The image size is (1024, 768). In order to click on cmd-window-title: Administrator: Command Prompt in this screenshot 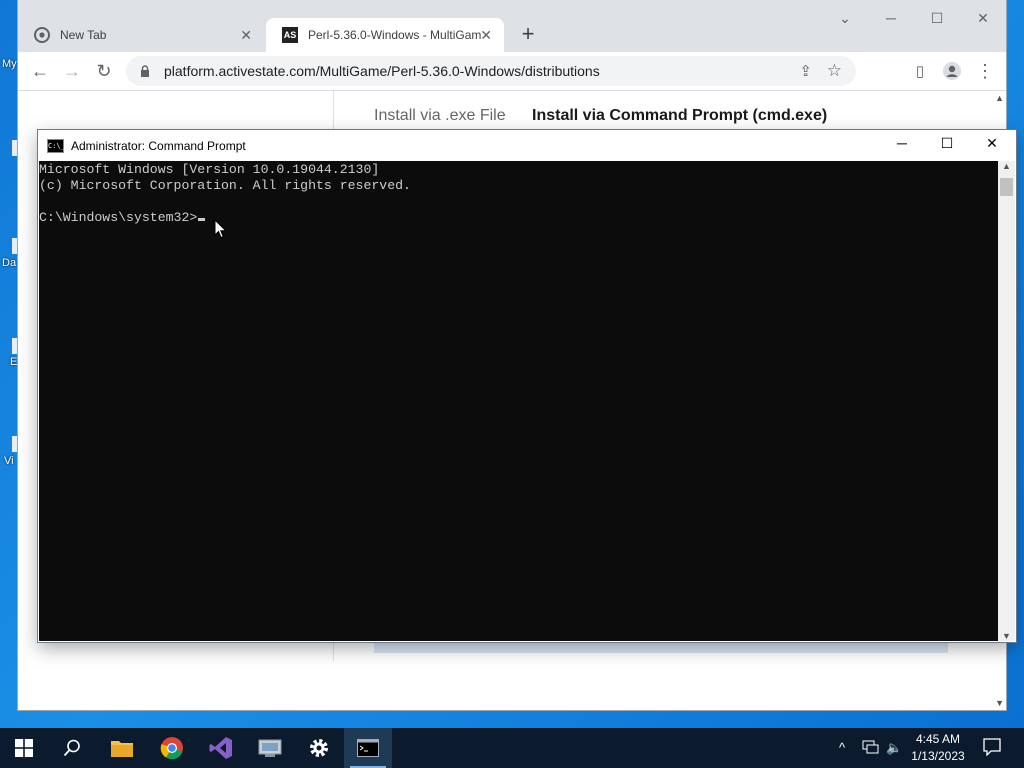, I will do `click(158, 145)`.